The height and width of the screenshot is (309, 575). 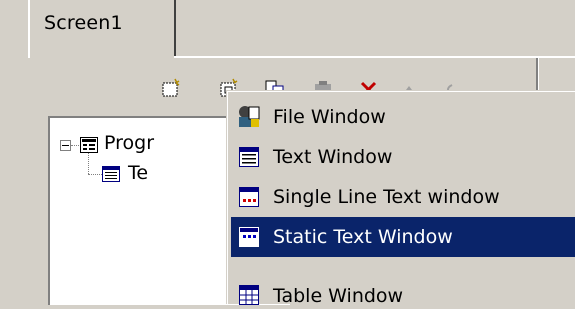 What do you see at coordinates (249, 117) in the screenshot?
I see `file-window-icon` at bounding box center [249, 117].